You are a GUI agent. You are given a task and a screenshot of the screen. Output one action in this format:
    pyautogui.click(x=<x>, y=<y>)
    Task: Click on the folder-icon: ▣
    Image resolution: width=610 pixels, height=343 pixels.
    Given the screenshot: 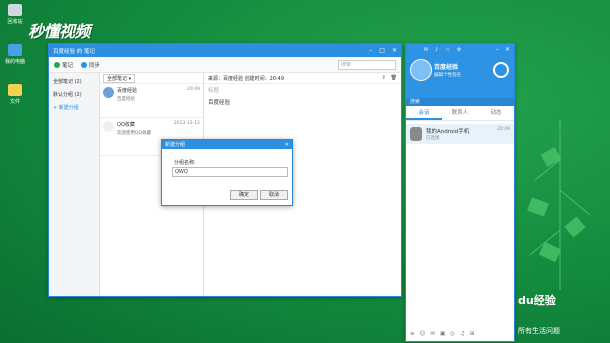 What is the action you would take?
    pyautogui.click(x=442, y=334)
    